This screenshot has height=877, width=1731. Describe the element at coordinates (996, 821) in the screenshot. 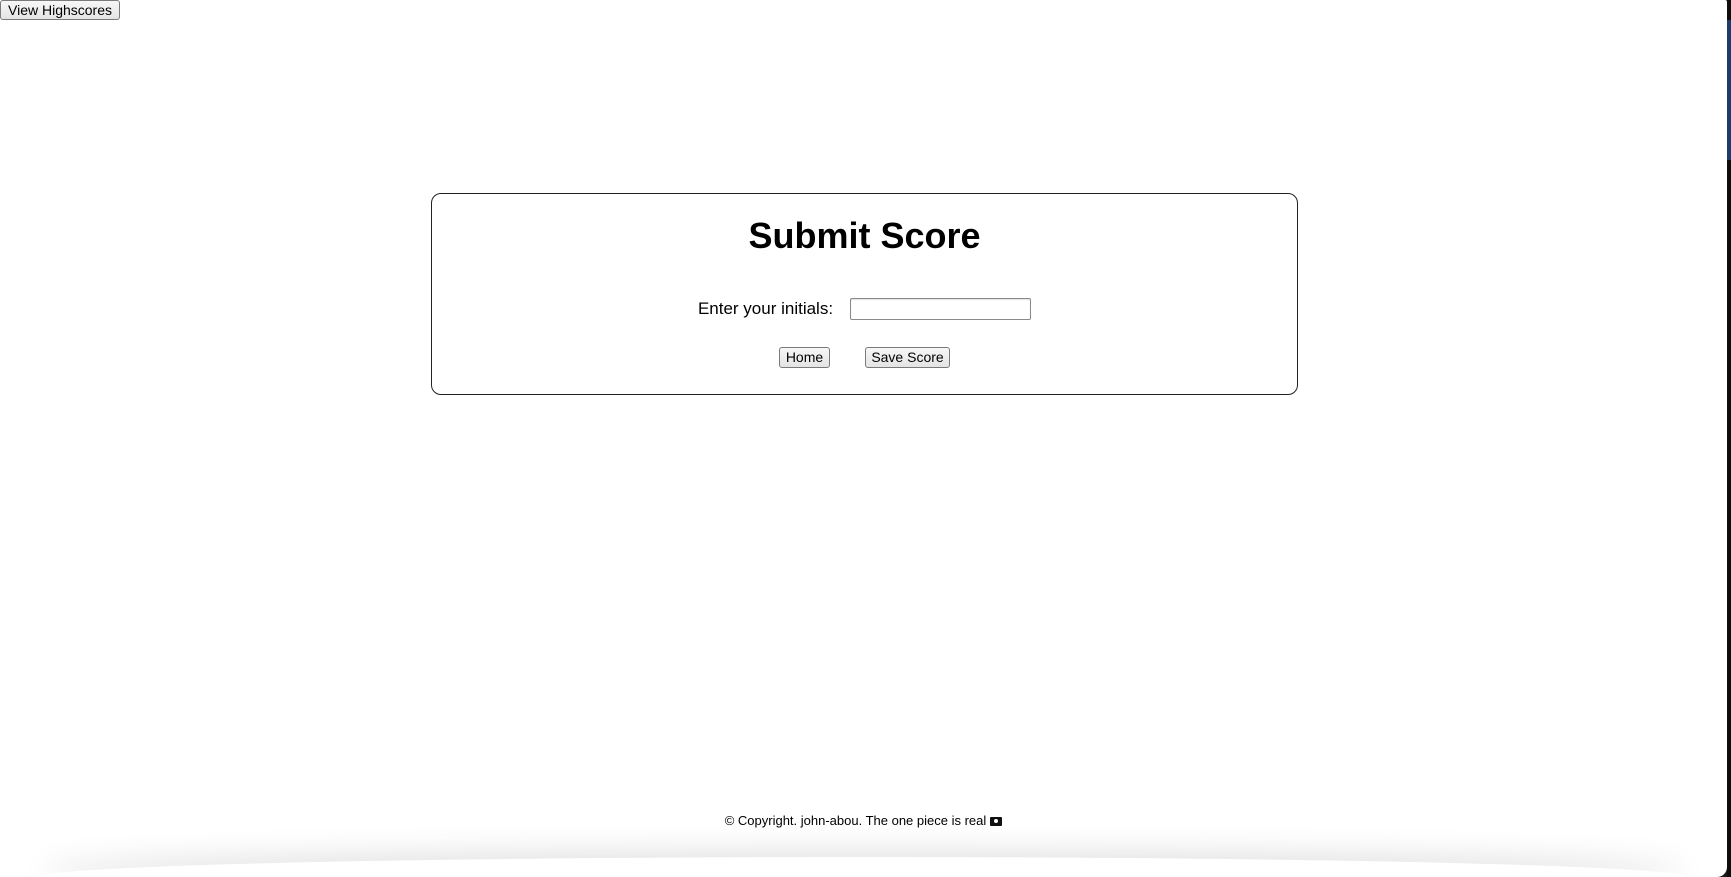

I see `pirate-flag-icon` at that location.